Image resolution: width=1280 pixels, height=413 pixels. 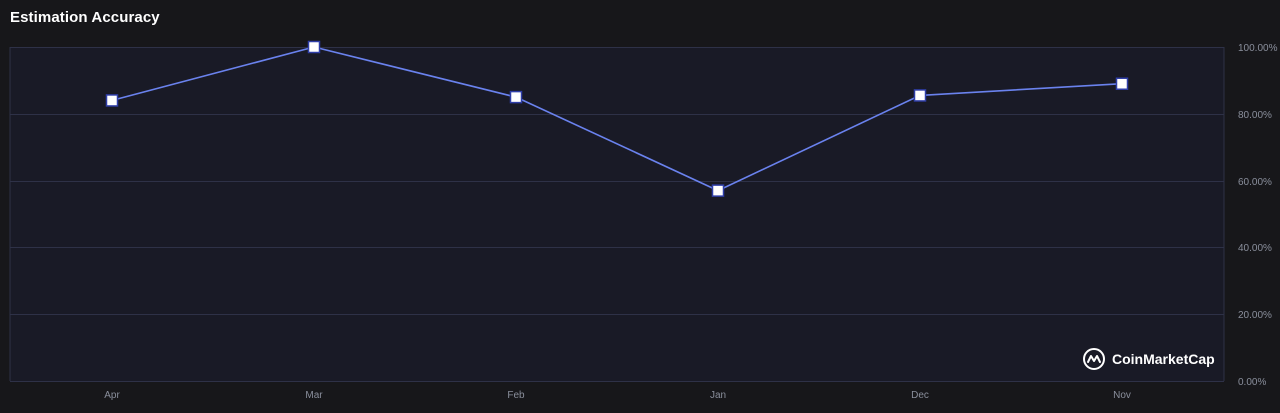 I want to click on x-tick-label: Feb, so click(x=516, y=395).